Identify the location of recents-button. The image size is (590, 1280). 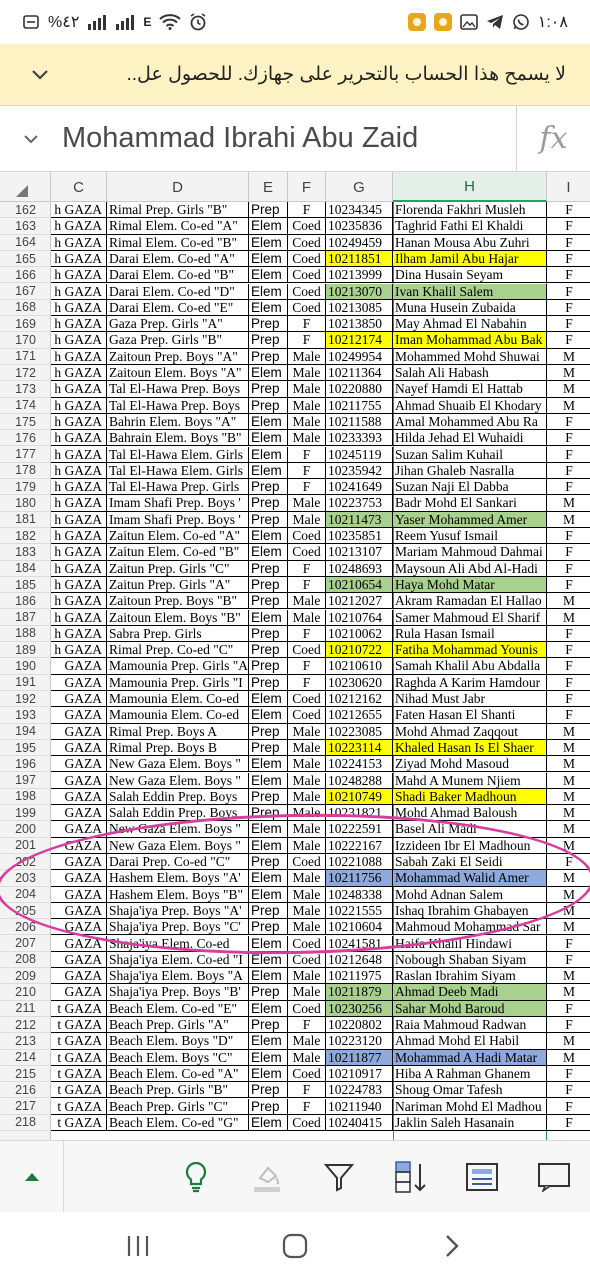
(138, 1246).